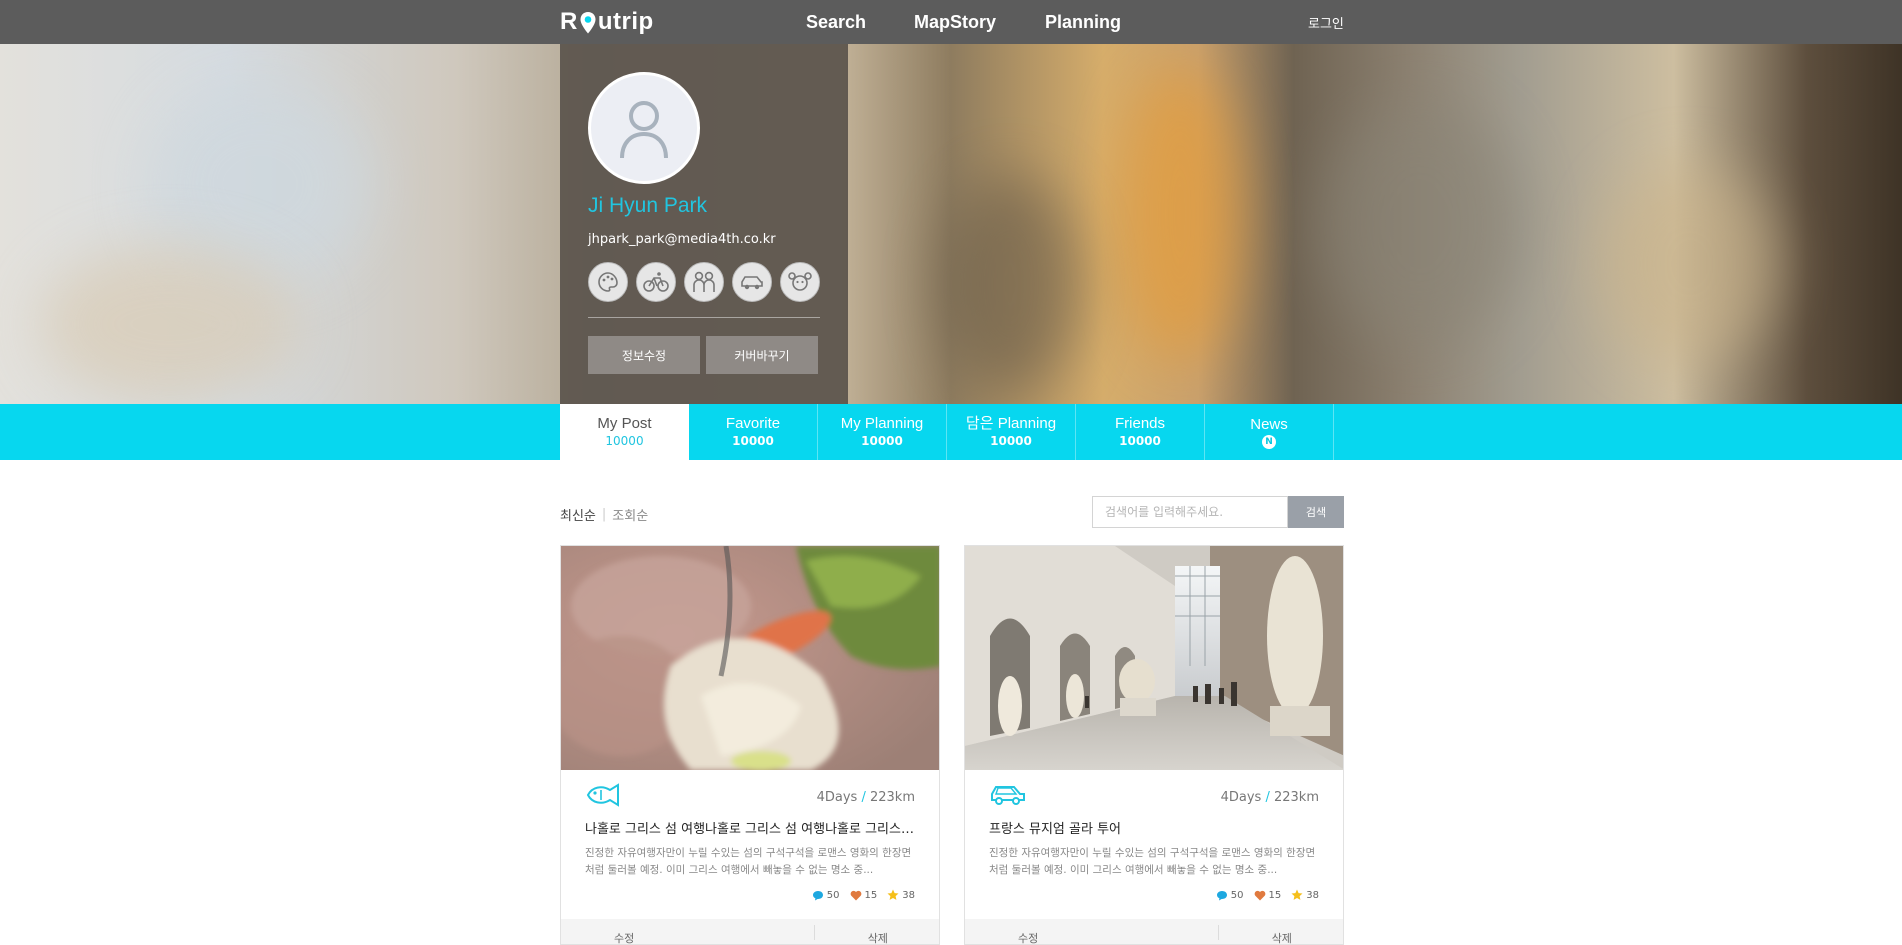 Image resolution: width=1902 pixels, height=945 pixels. What do you see at coordinates (1269, 441) in the screenshot?
I see `new-badge: N` at bounding box center [1269, 441].